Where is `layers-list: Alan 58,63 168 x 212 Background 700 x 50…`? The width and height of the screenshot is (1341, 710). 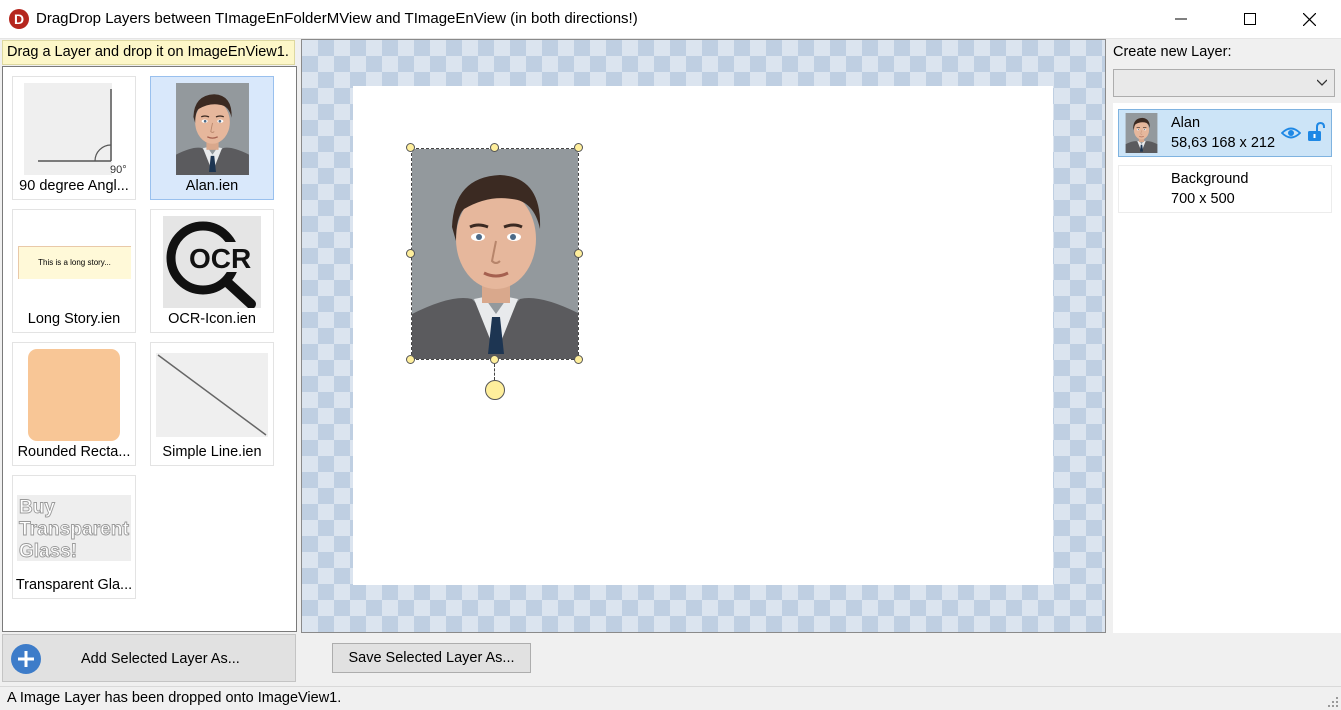 layers-list: Alan 58,63 168 x 212 Background 700 x 50… is located at coordinates (1227, 368).